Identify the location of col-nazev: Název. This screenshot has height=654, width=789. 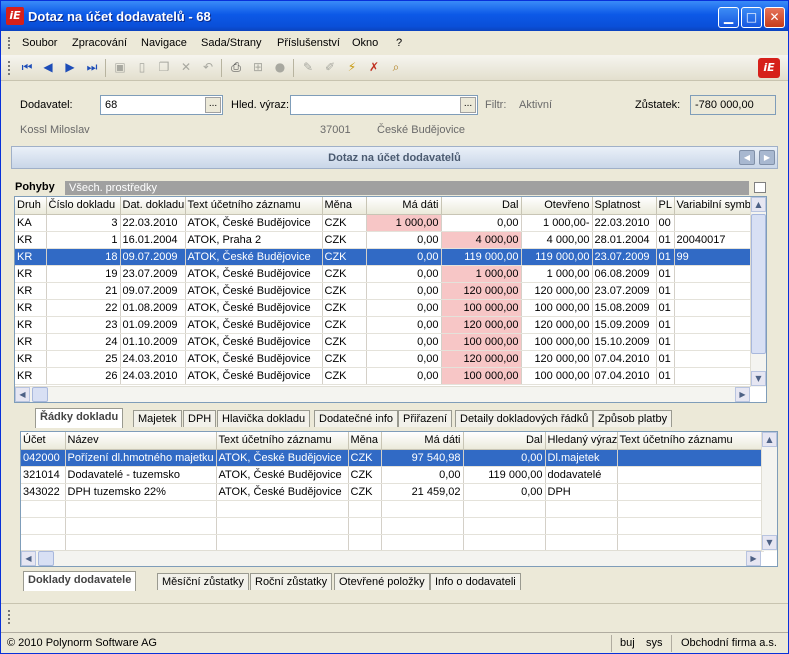
(141, 441).